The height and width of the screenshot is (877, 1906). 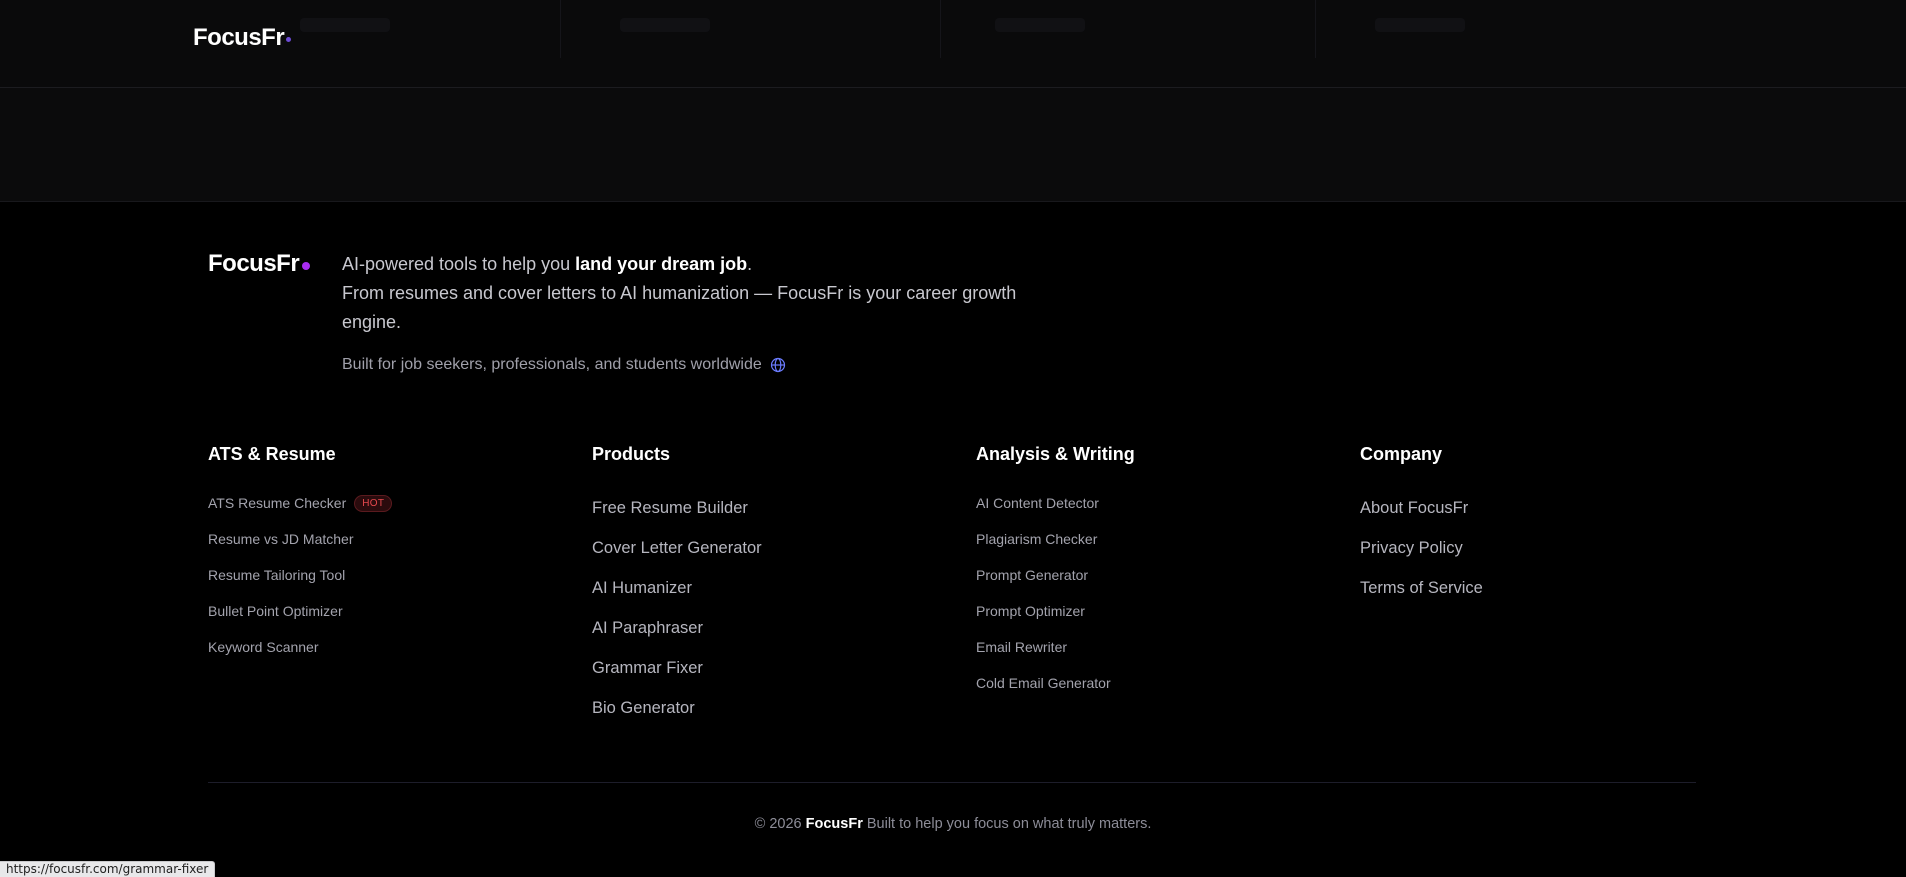 What do you see at coordinates (677, 668) in the screenshot?
I see `footer-link-grammar-fixer: Grammar Fixer` at bounding box center [677, 668].